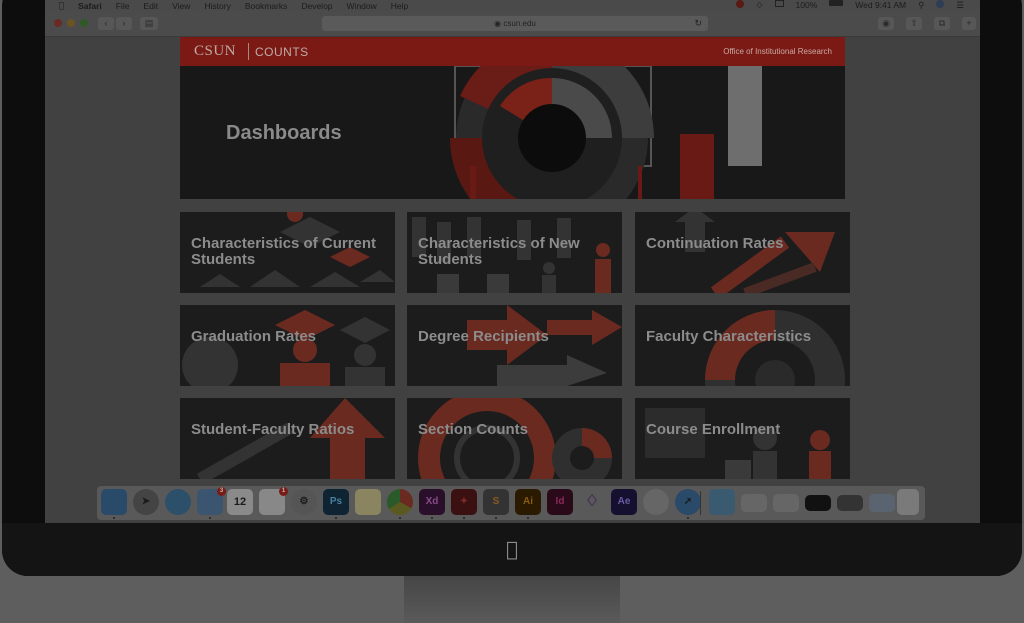  Describe the element at coordinates (921, 5) in the screenshot. I see `spotlight-icon: ⚲` at that location.